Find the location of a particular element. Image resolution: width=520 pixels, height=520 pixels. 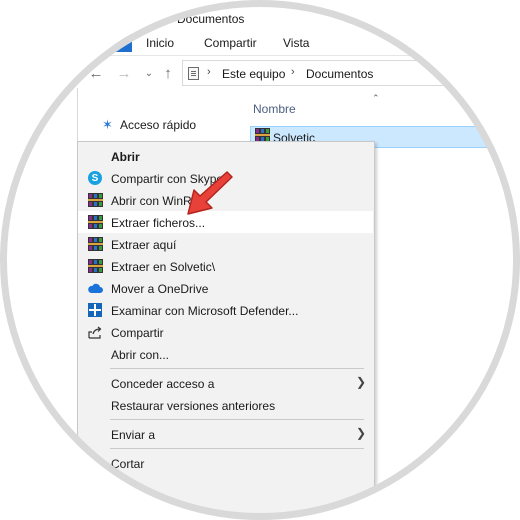

tab-vista: Vista is located at coordinates (296, 43).